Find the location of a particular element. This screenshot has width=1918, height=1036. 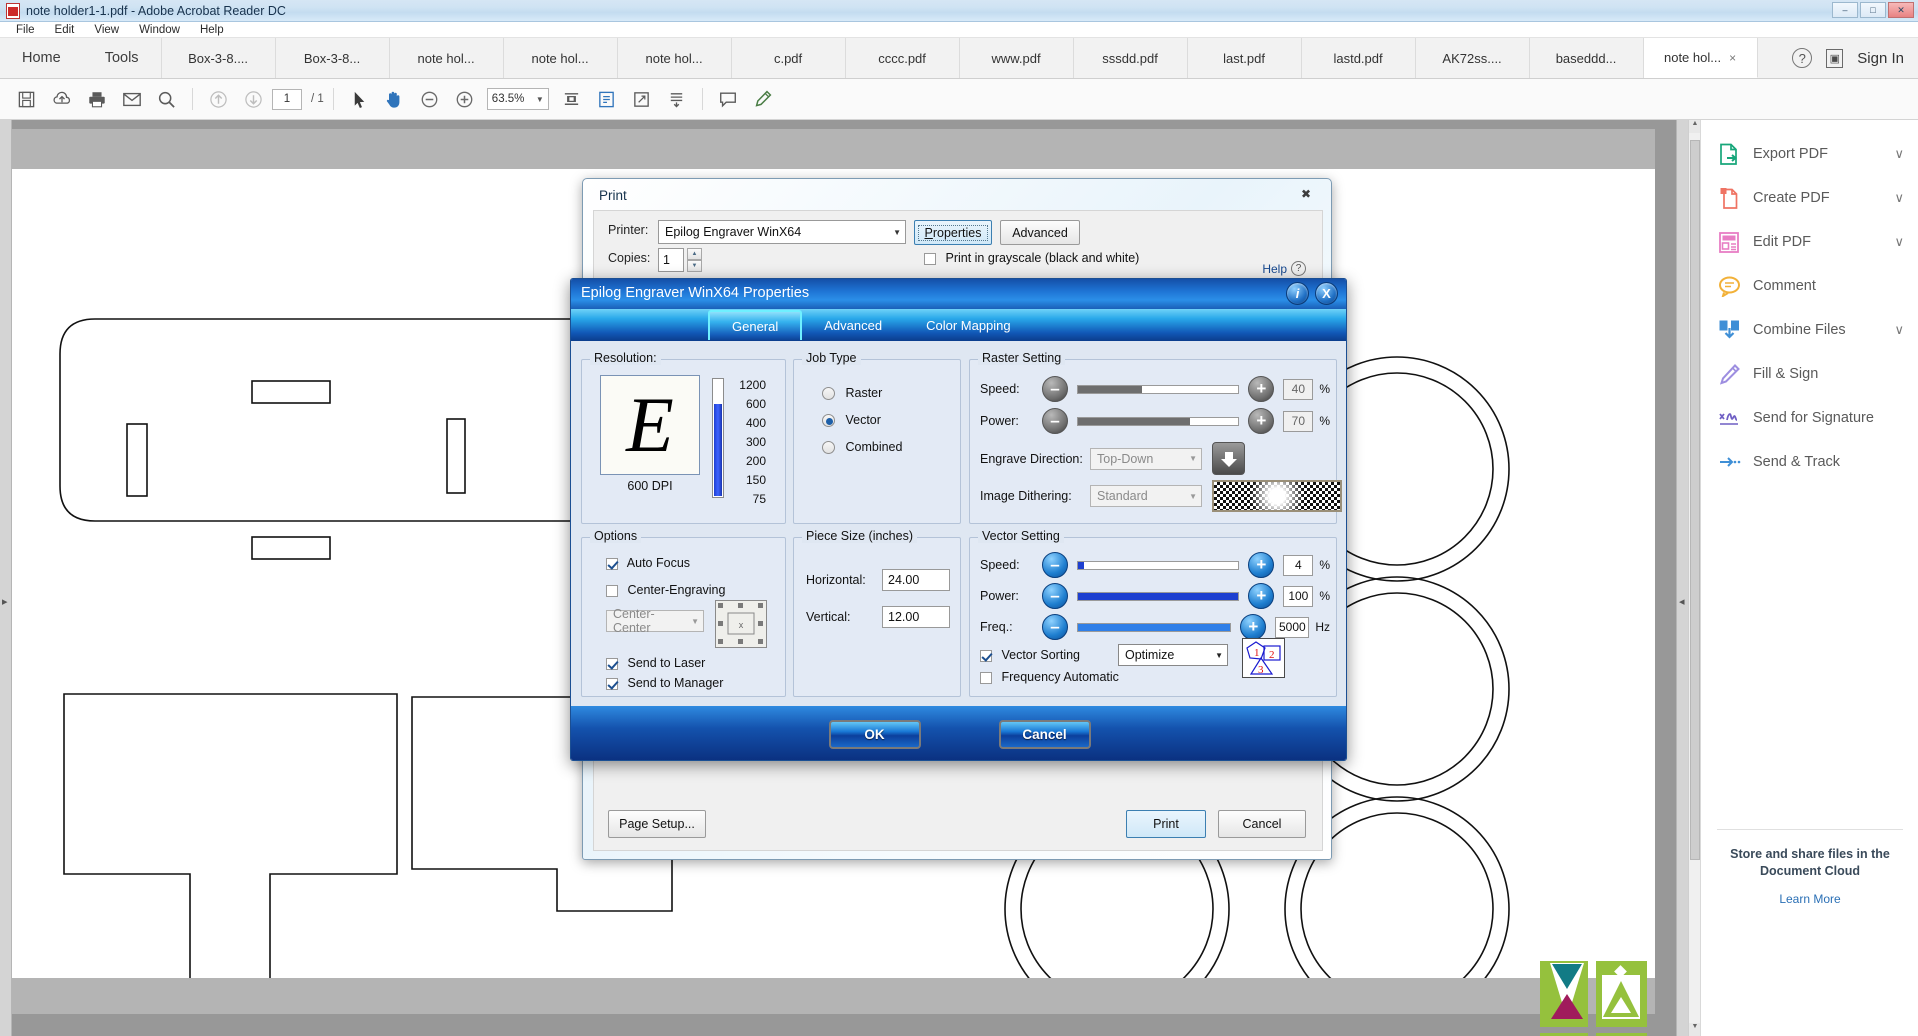

previous-page-icon is located at coordinates (218, 99).